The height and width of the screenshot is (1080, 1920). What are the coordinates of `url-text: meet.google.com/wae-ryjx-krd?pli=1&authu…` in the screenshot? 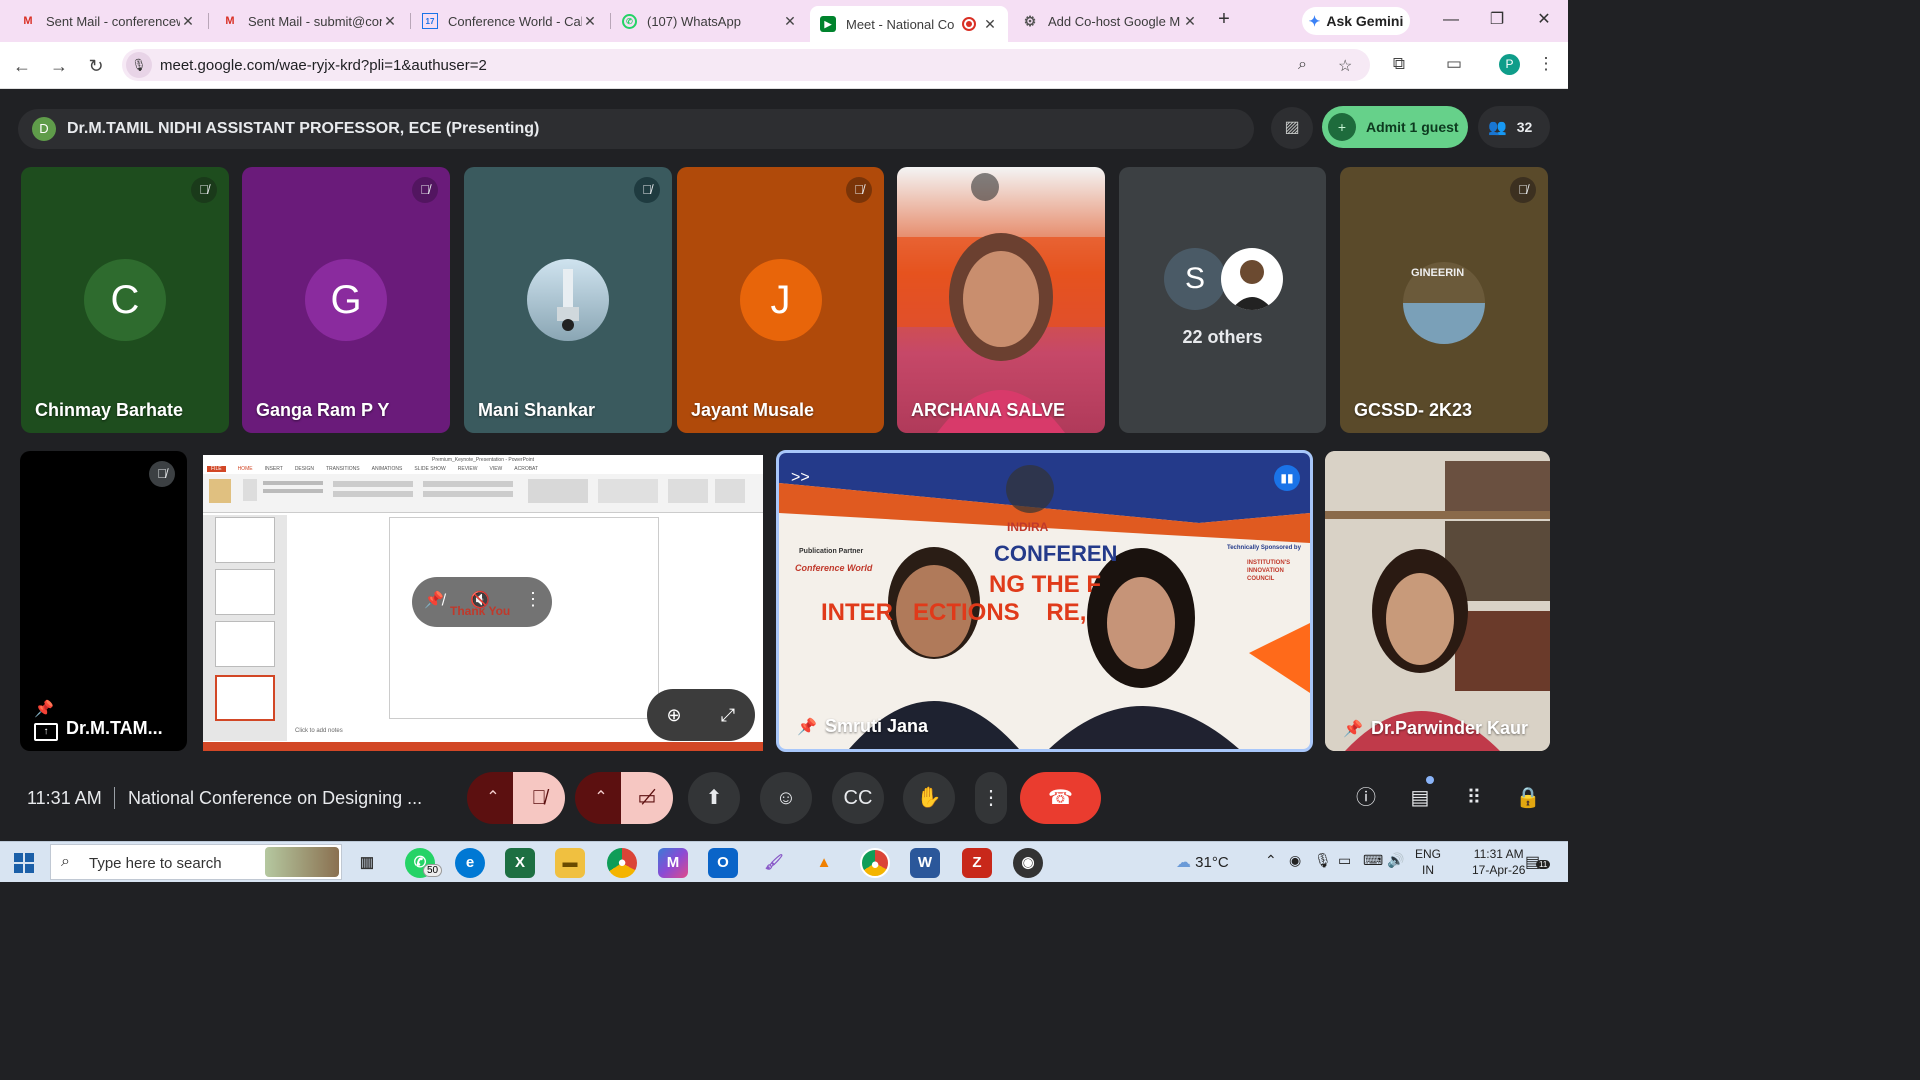 It's located at (323, 65).